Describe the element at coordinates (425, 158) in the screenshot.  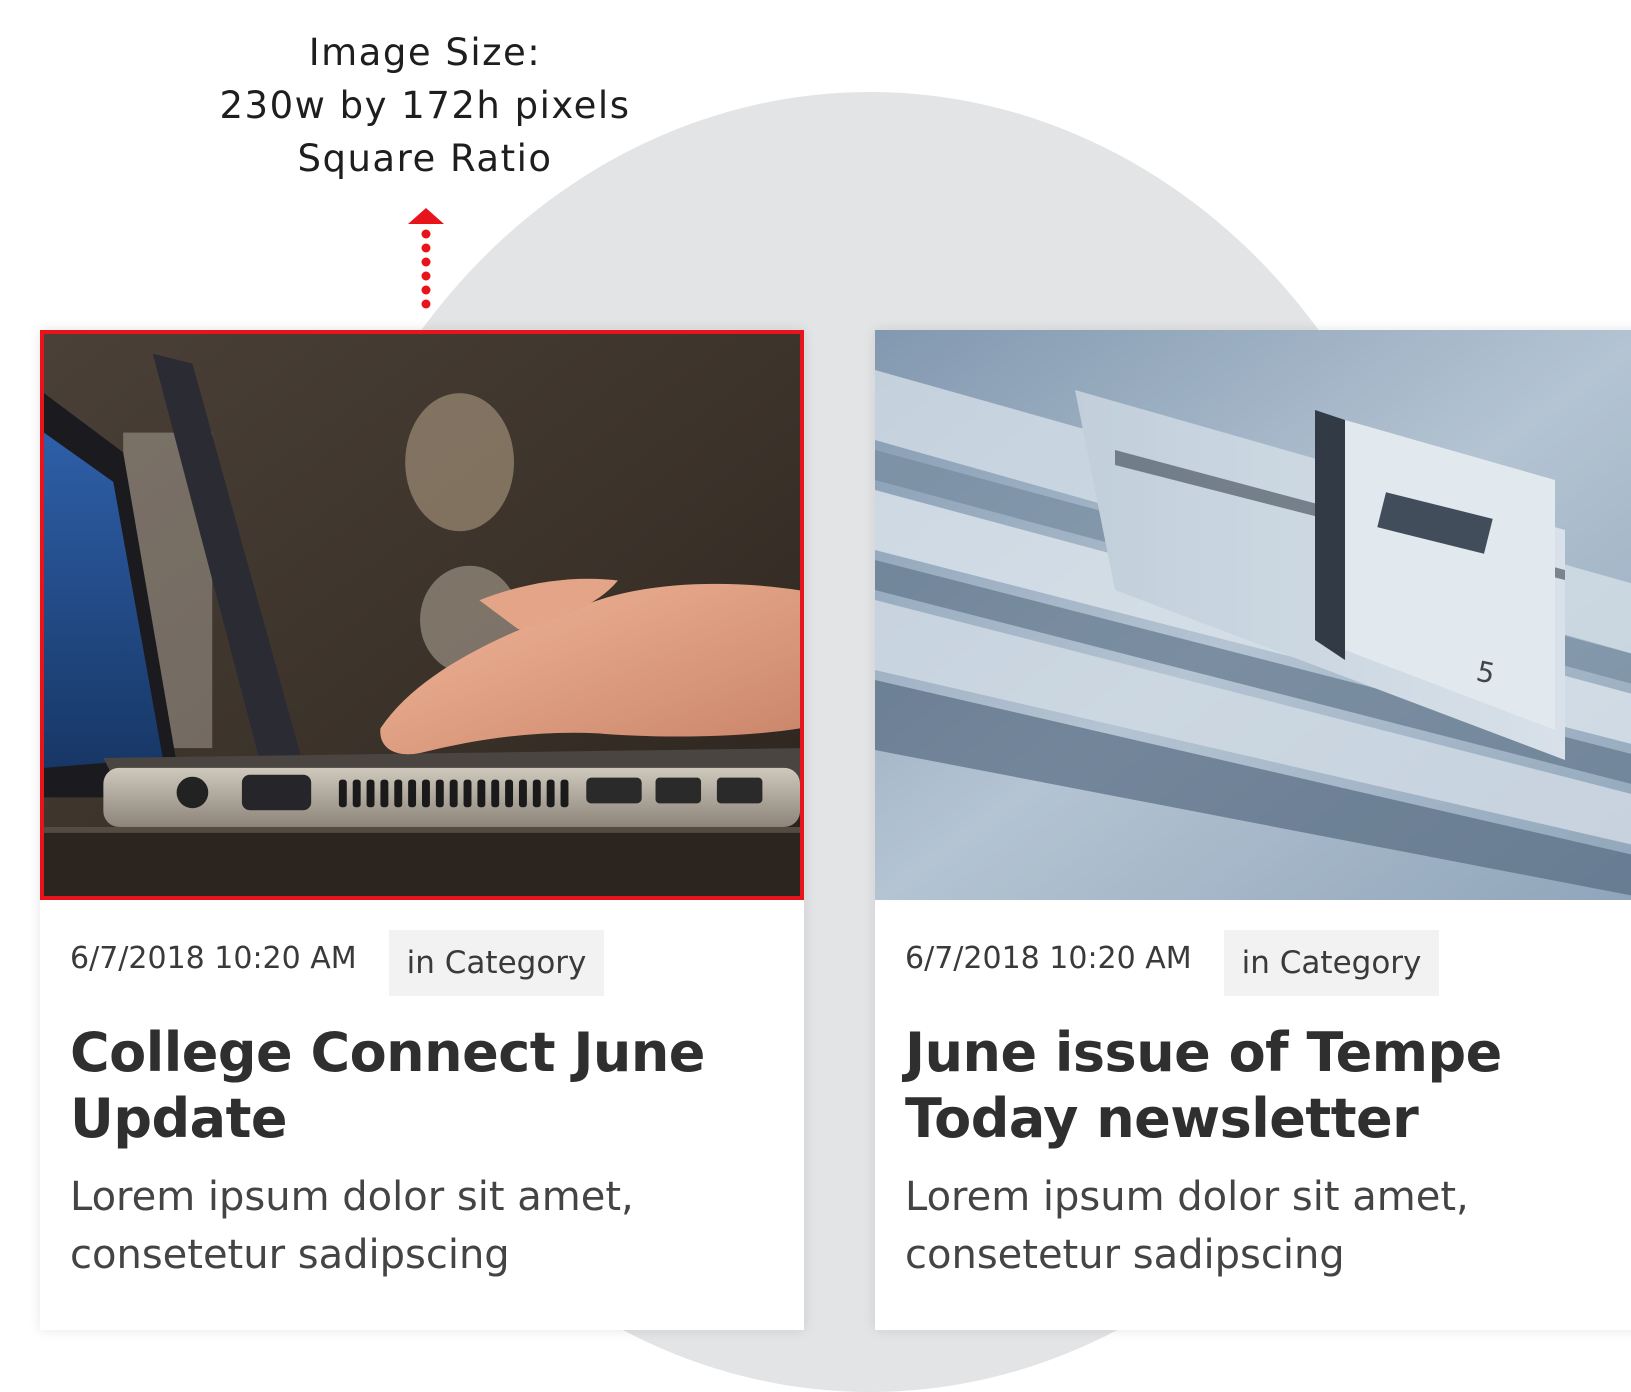
I see `annotation-line-3: Square Ratio` at that location.